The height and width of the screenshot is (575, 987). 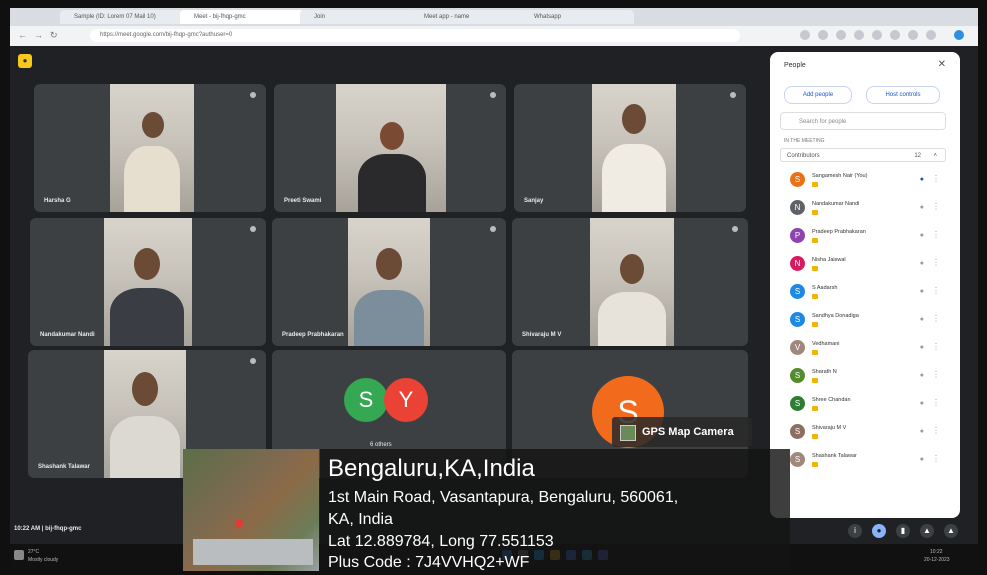 What do you see at coordinates (630, 148) in the screenshot?
I see `participant-tile: Sanjay` at bounding box center [630, 148].